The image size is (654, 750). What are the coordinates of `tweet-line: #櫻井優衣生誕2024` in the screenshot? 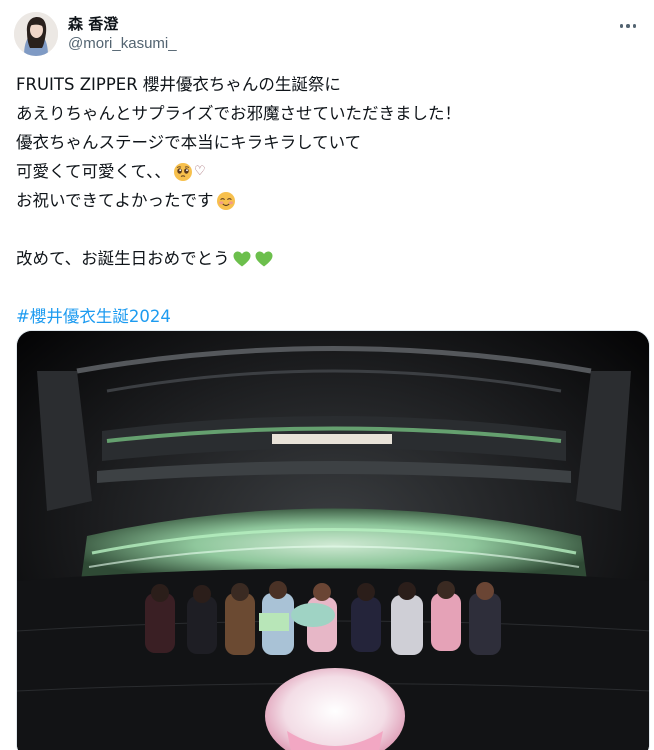 It's located at (327, 316).